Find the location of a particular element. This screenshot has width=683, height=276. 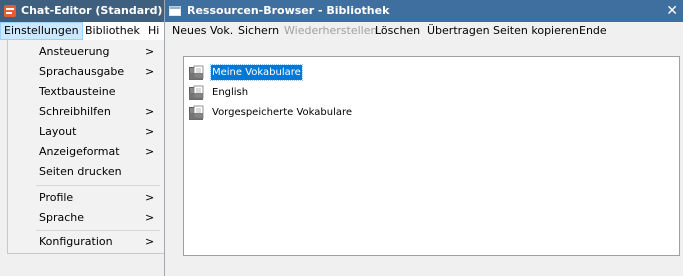

dropdown-item-label: Schreibhilfen is located at coordinates (75, 111).